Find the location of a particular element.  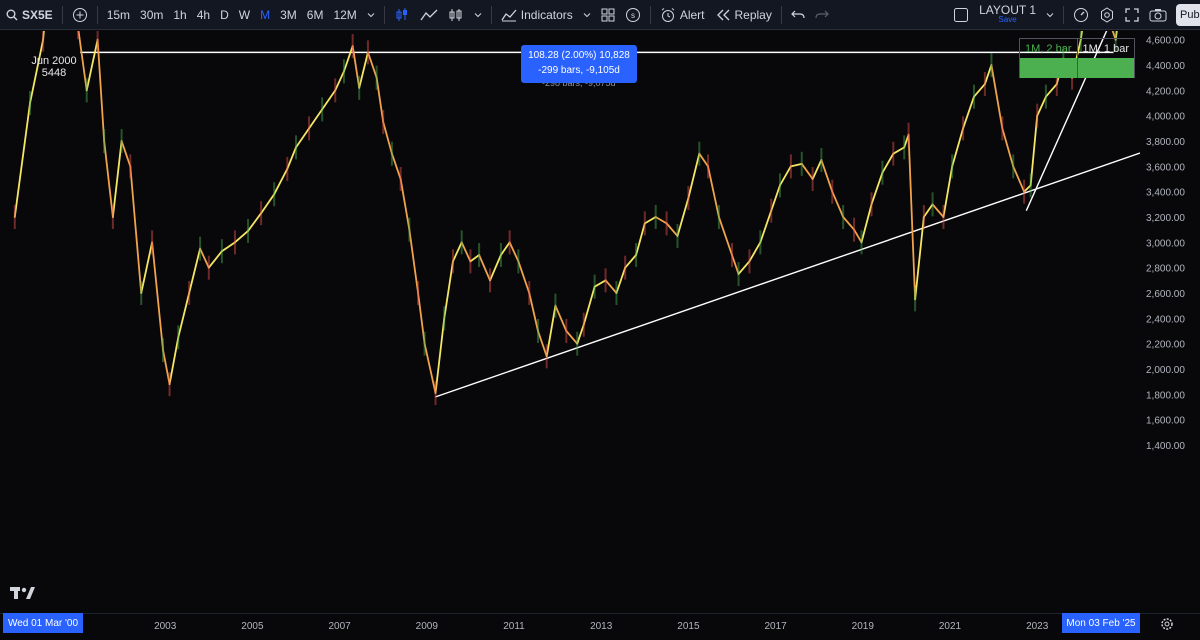

interval-30m: 30m is located at coordinates (151, 15).